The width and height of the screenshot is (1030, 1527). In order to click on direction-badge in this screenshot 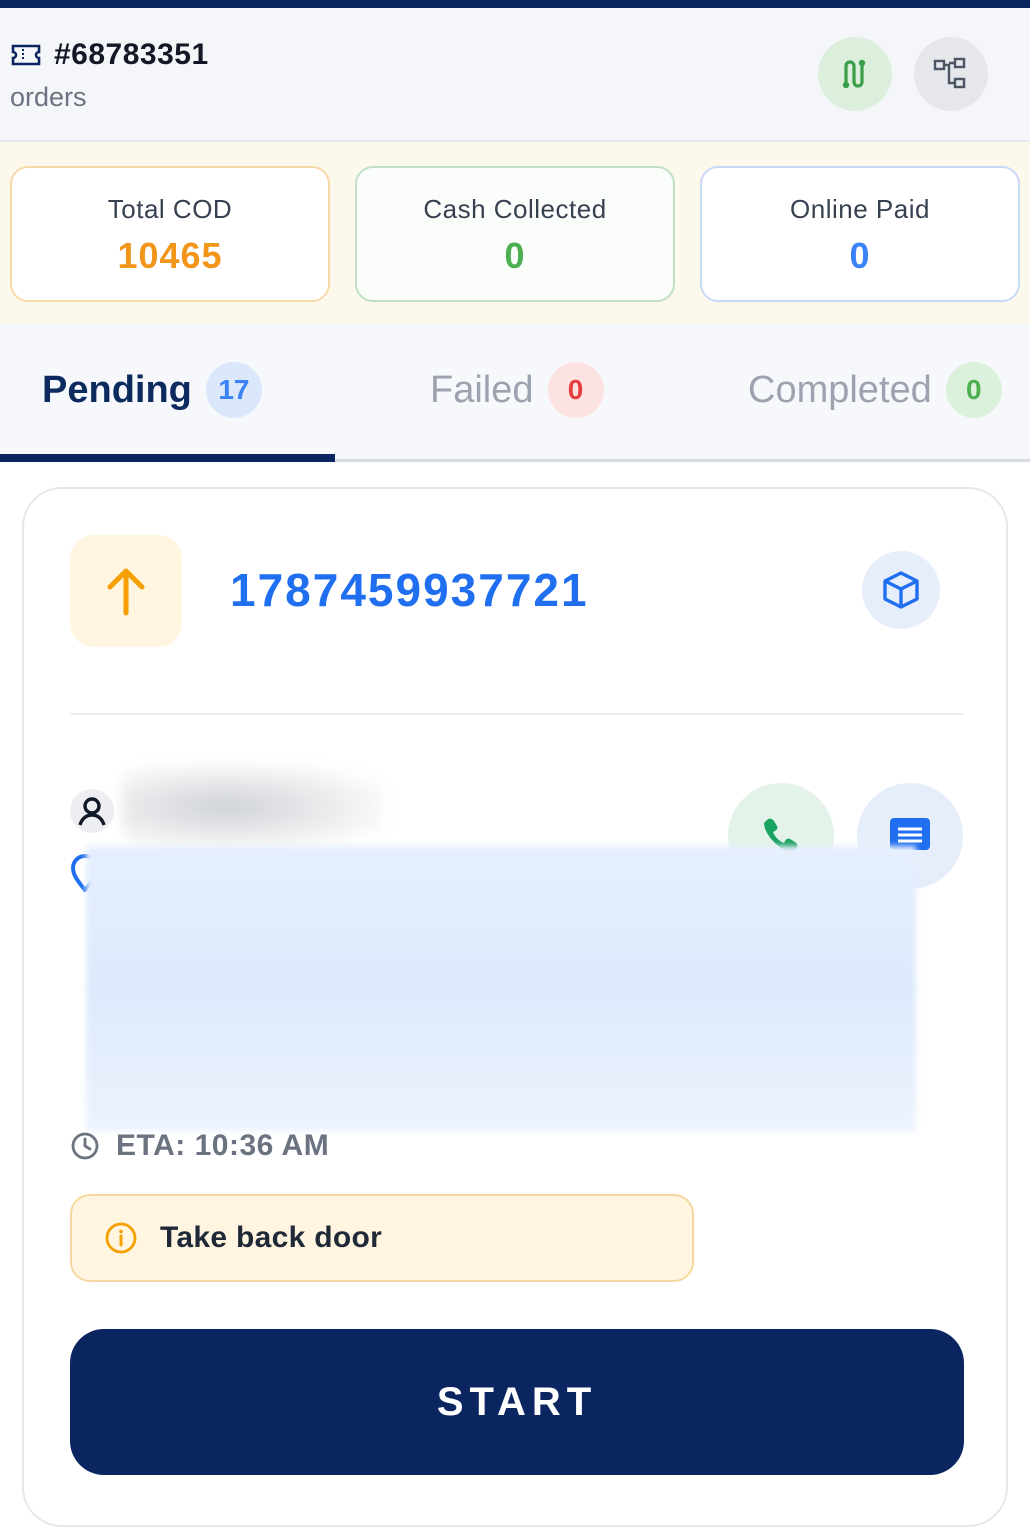, I will do `click(126, 591)`.